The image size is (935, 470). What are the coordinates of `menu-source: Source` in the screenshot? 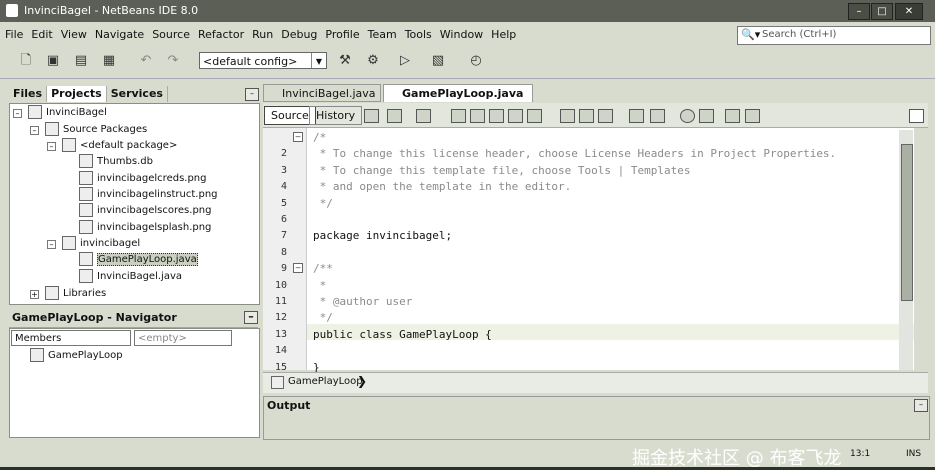 It's located at (171, 34).